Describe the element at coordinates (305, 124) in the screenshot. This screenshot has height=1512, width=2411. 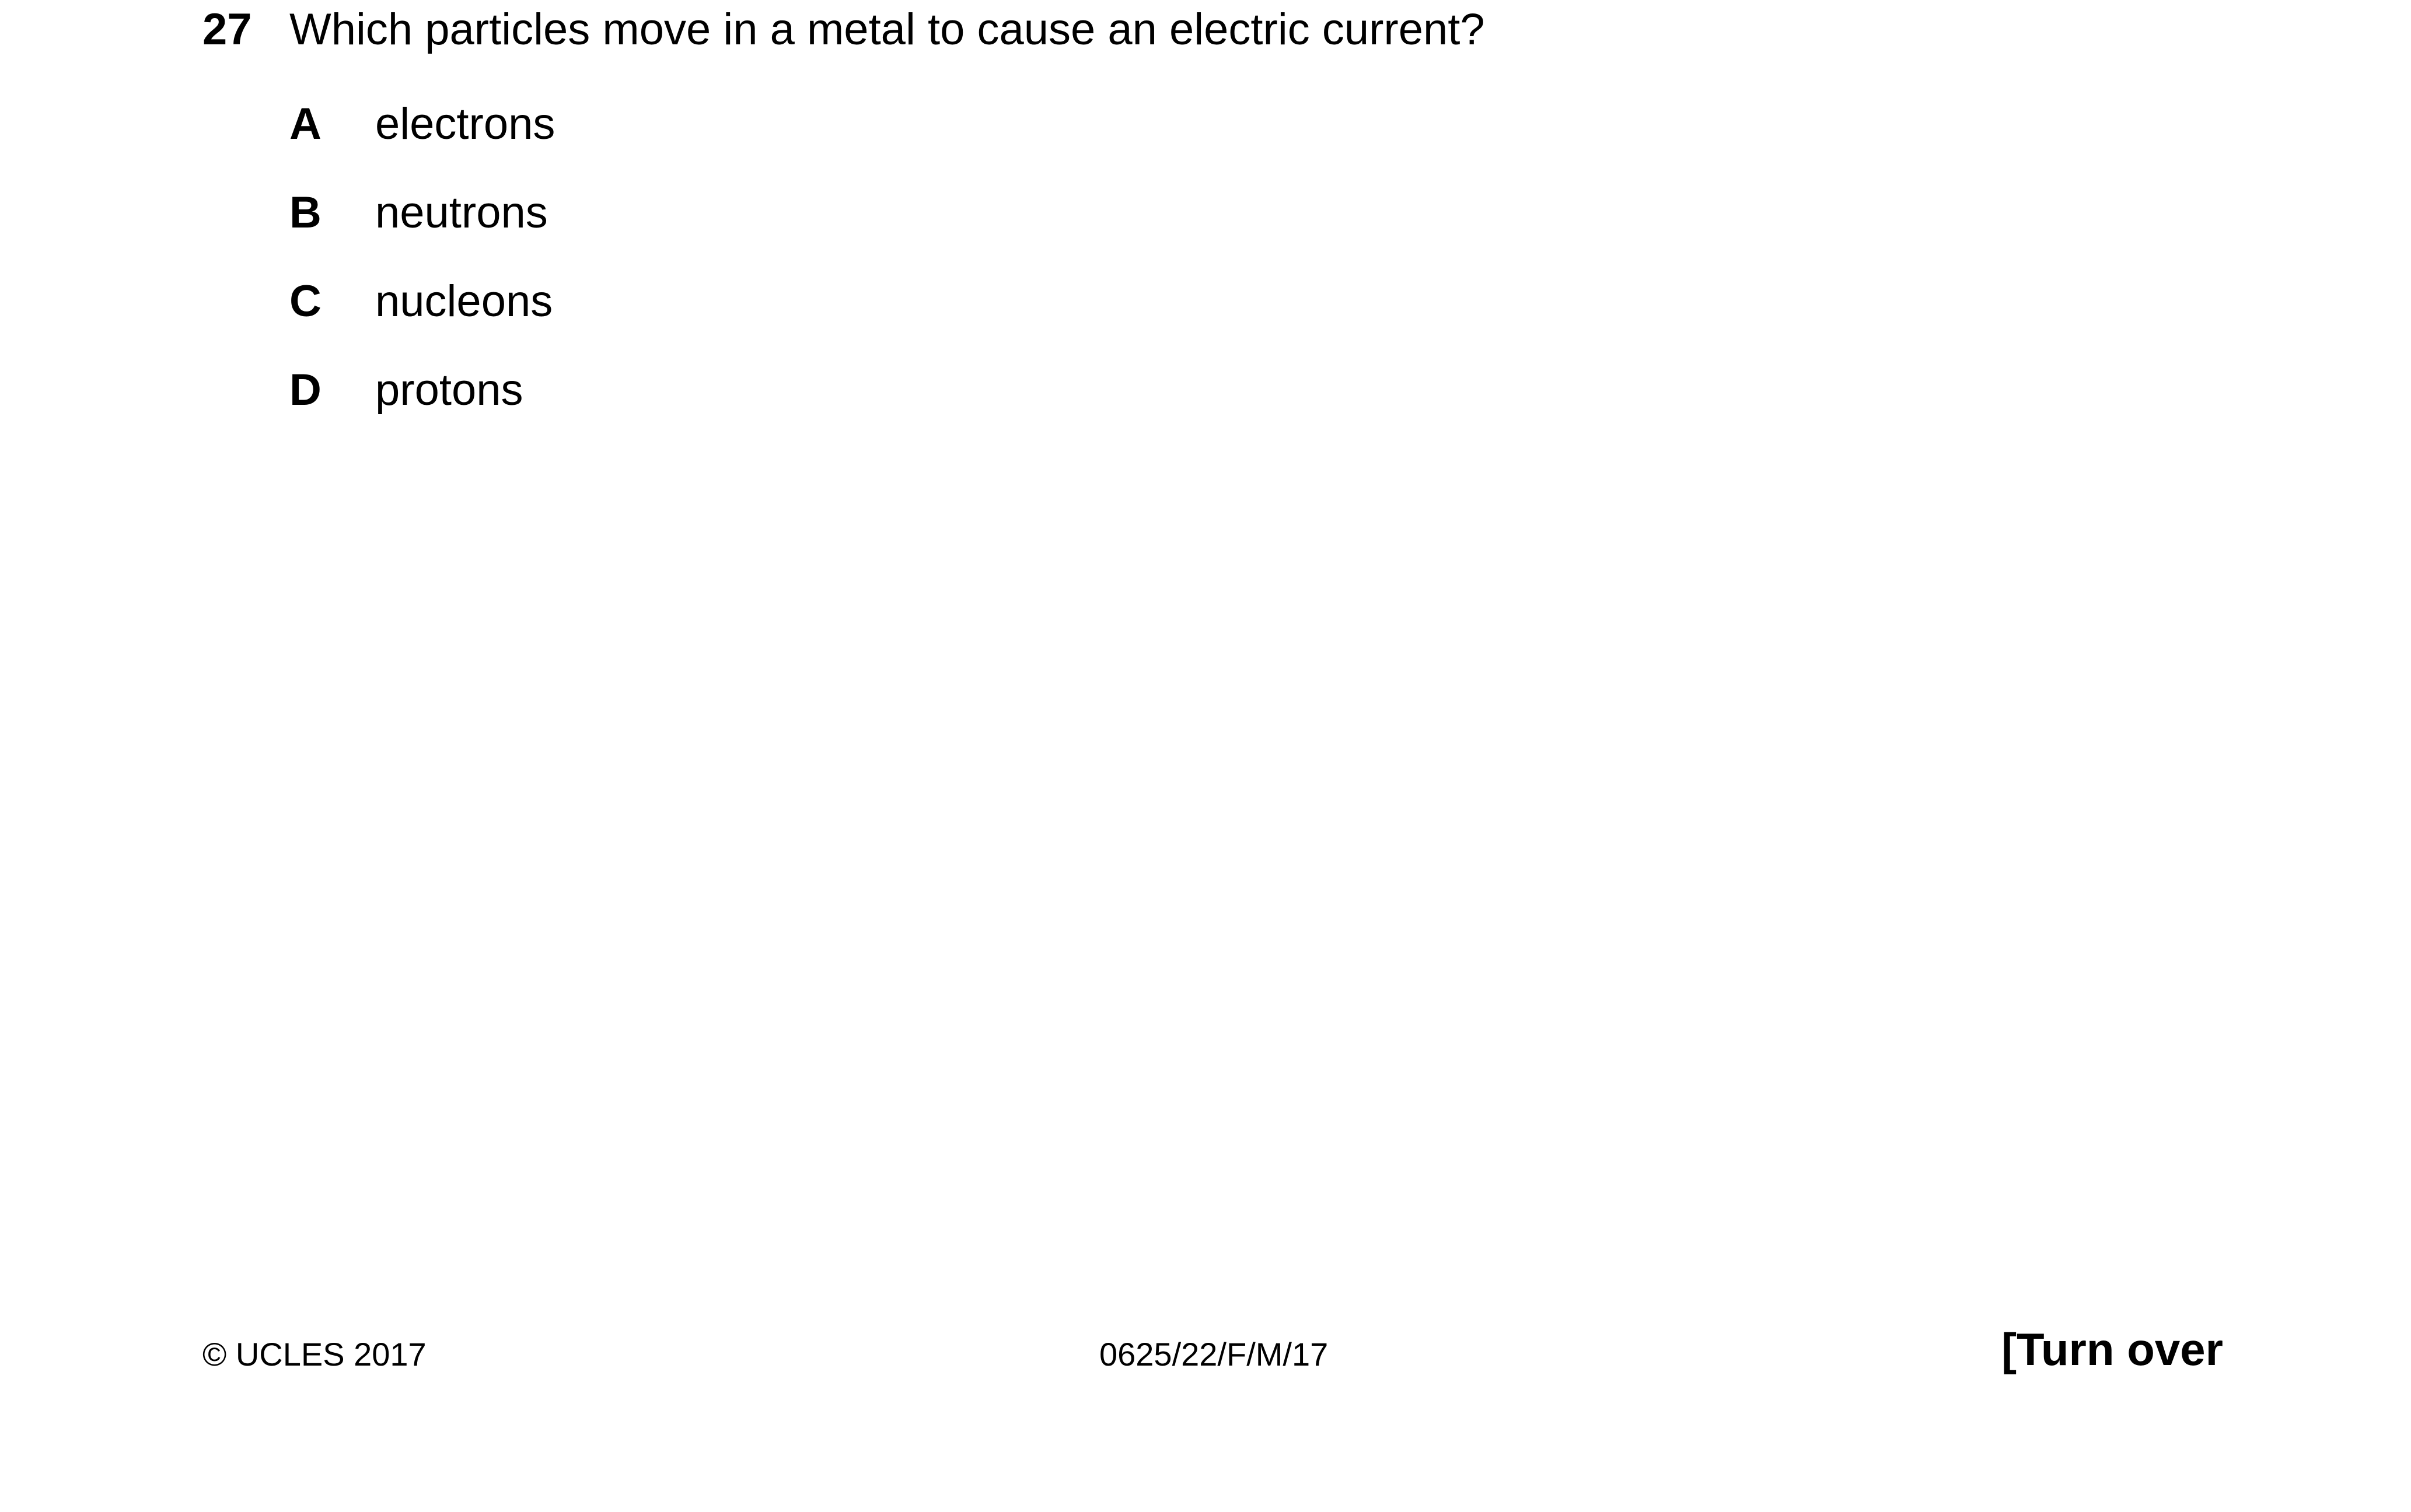
I see `option-letter: A` at that location.